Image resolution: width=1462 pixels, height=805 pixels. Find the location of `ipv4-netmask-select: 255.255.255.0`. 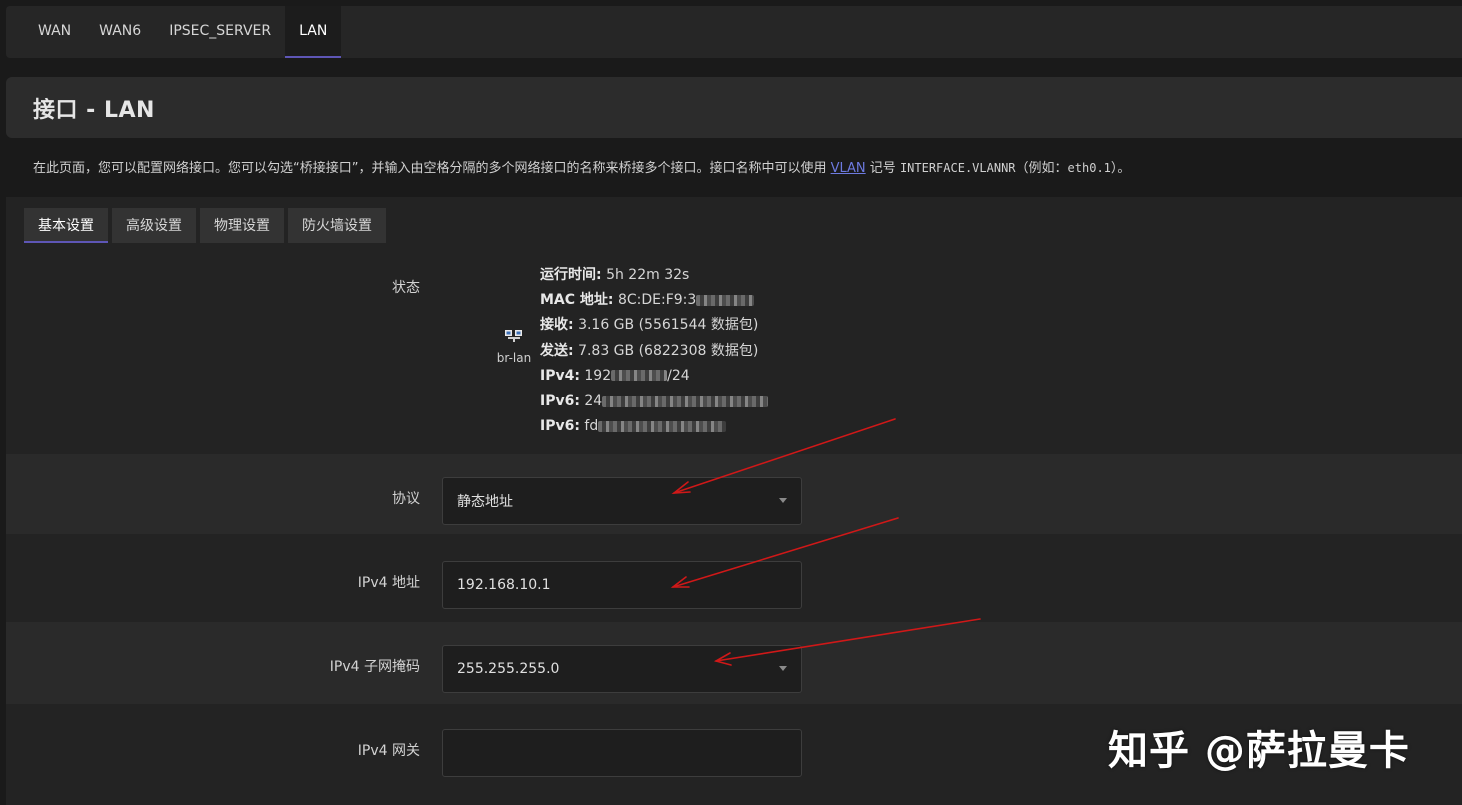

ipv4-netmask-select: 255.255.255.0 is located at coordinates (622, 669).